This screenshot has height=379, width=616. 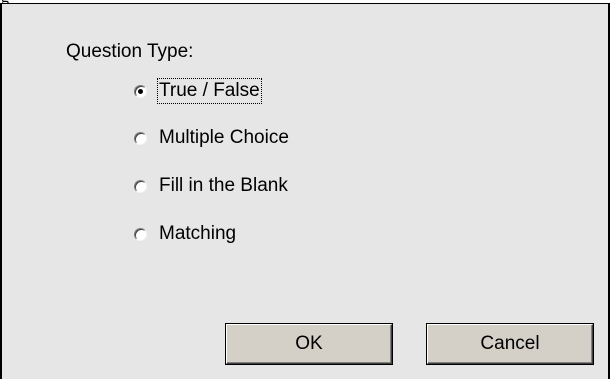 I want to click on option-multiple-choice: Multiple Choice, so click(x=212, y=138).